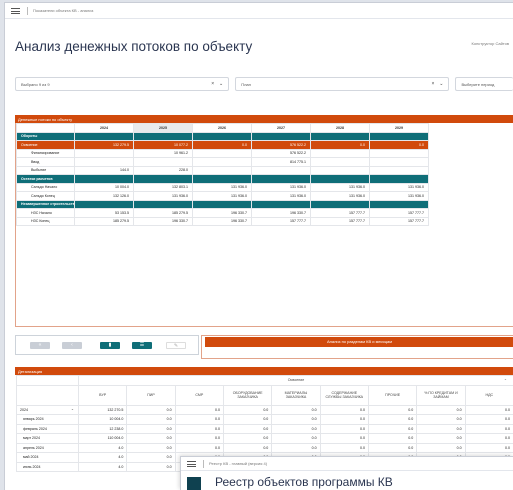 The height and width of the screenshot is (490, 513). What do you see at coordinates (359, 342) in the screenshot?
I see `analysis-by-sections-button: Анализ по разделам КВ и месяцам` at bounding box center [359, 342].